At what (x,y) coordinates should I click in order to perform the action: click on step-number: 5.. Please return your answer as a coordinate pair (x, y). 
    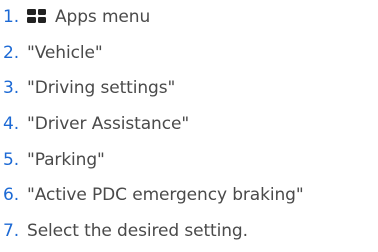
    Looking at the image, I should click on (11, 159).